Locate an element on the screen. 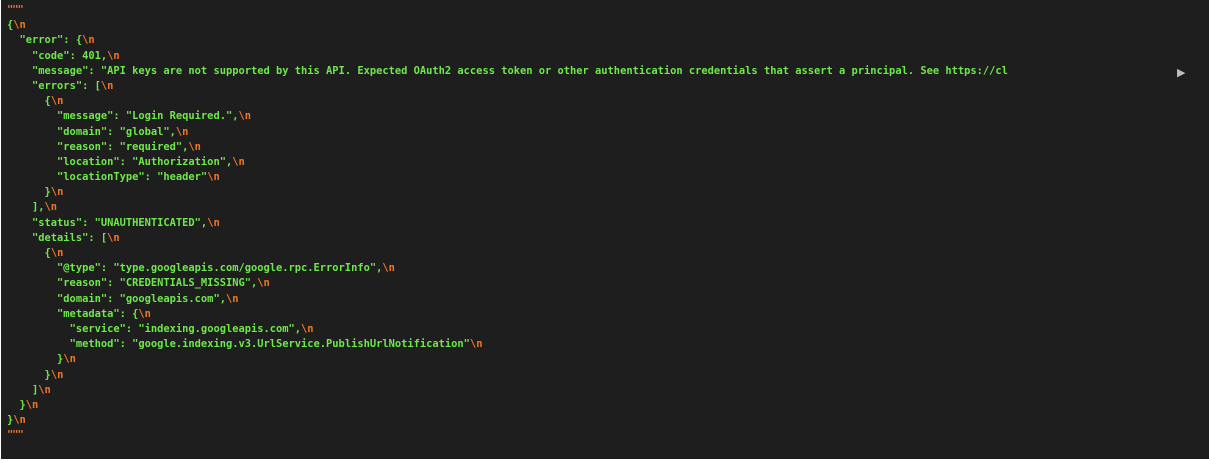 Image resolution: width=1209 pixels, height=463 pixels. json-line: "location": "Authorization",\n is located at coordinates (608, 162).